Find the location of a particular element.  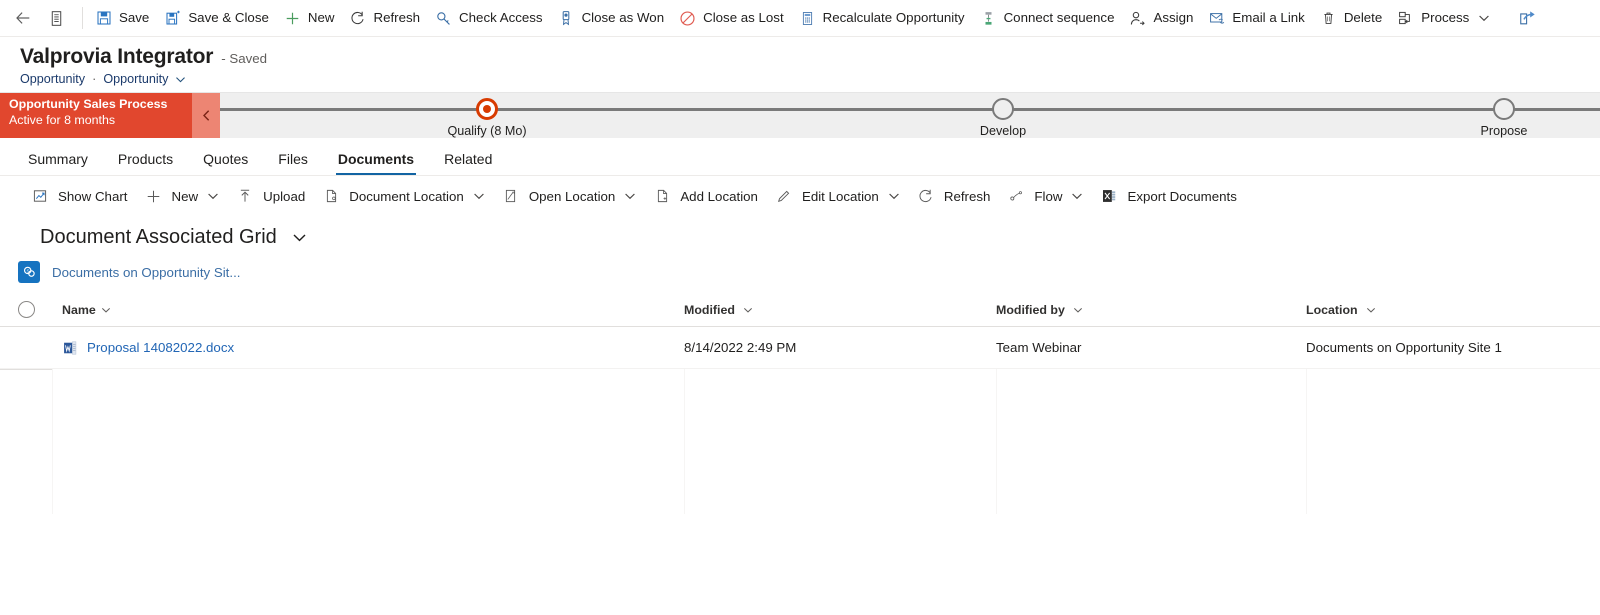

process-stage-develop: Develop is located at coordinates (1003, 115).